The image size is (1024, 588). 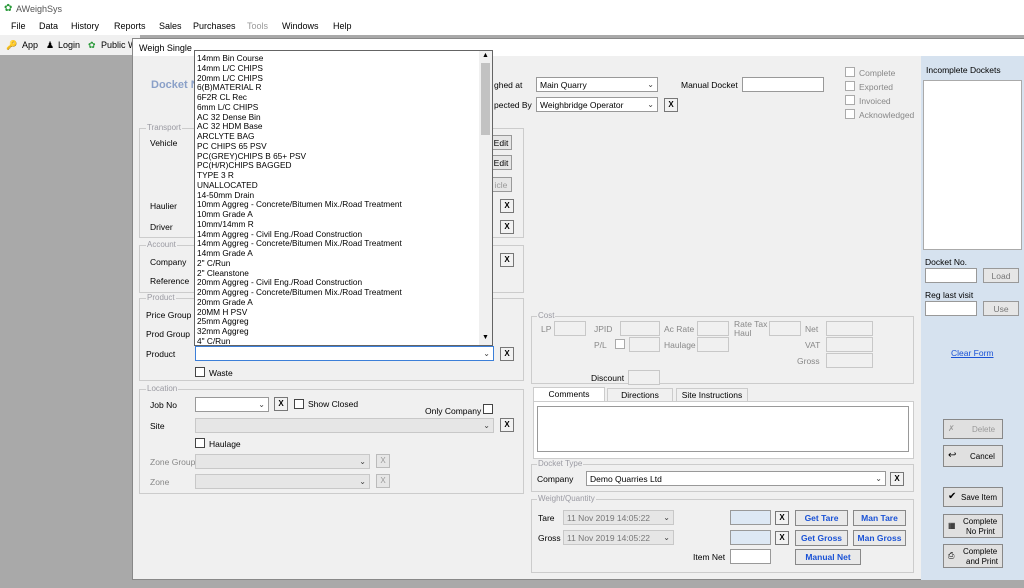 I want to click on docket-no-input, so click(x=951, y=275).